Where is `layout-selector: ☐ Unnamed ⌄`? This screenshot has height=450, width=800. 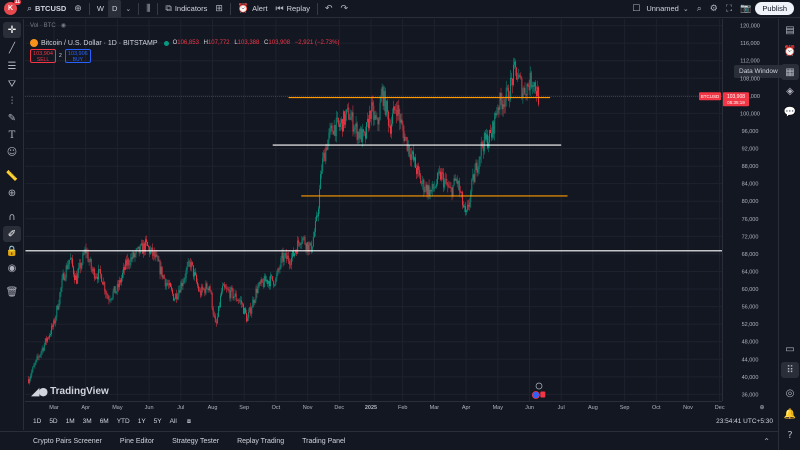
layout-selector: ☐ Unnamed ⌄ is located at coordinates (660, 9).